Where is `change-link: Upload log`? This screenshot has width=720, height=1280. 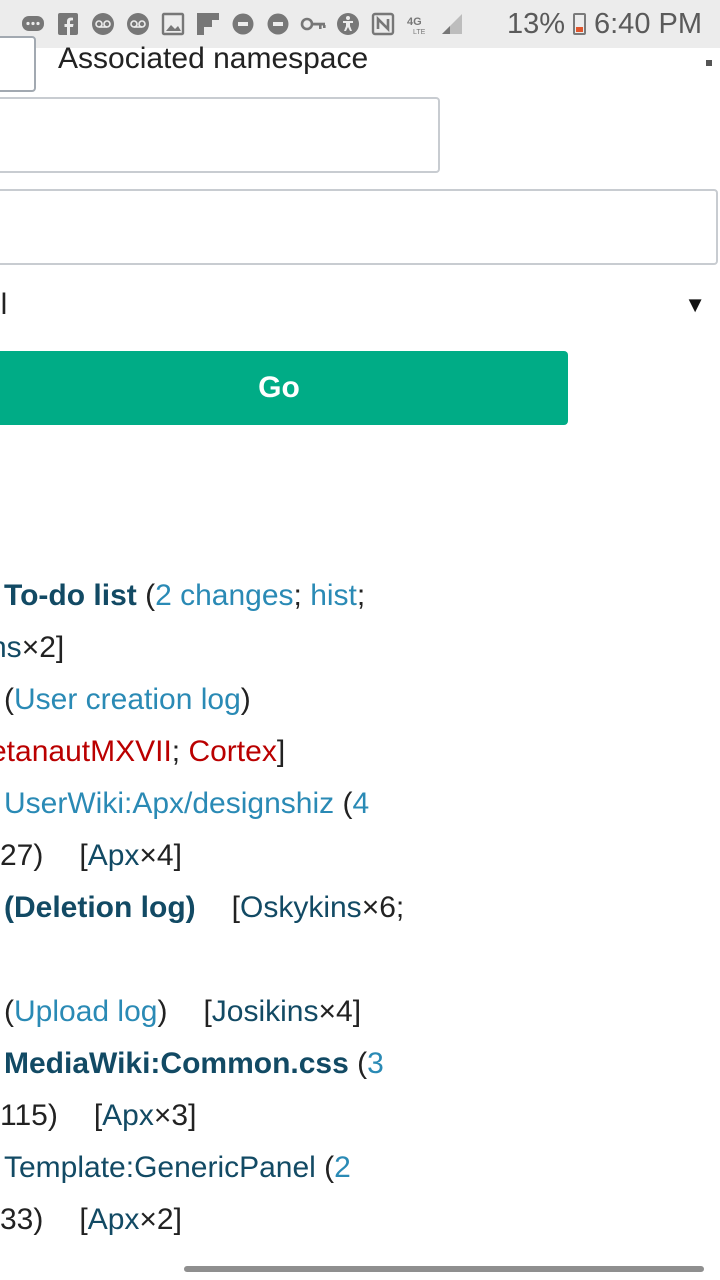 change-link: Upload log is located at coordinates (85, 1011).